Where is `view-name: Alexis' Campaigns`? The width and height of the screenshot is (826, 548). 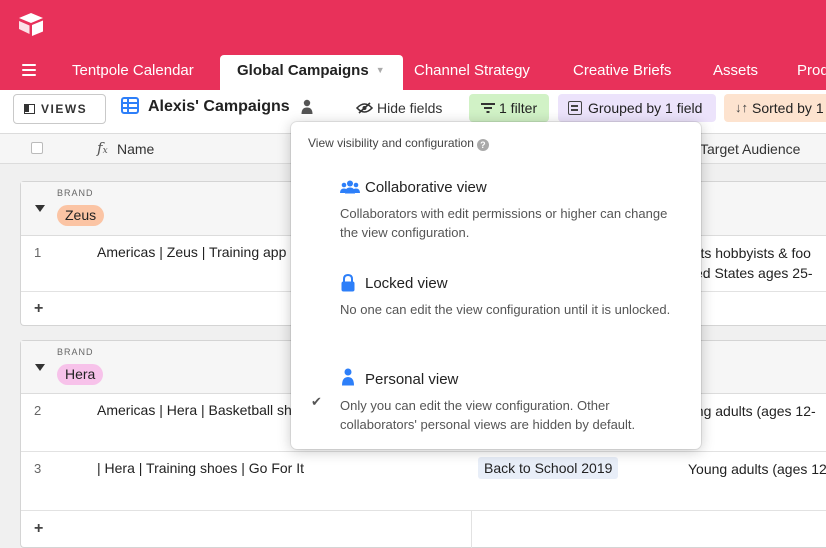 view-name: Alexis' Campaigns is located at coordinates (219, 107).